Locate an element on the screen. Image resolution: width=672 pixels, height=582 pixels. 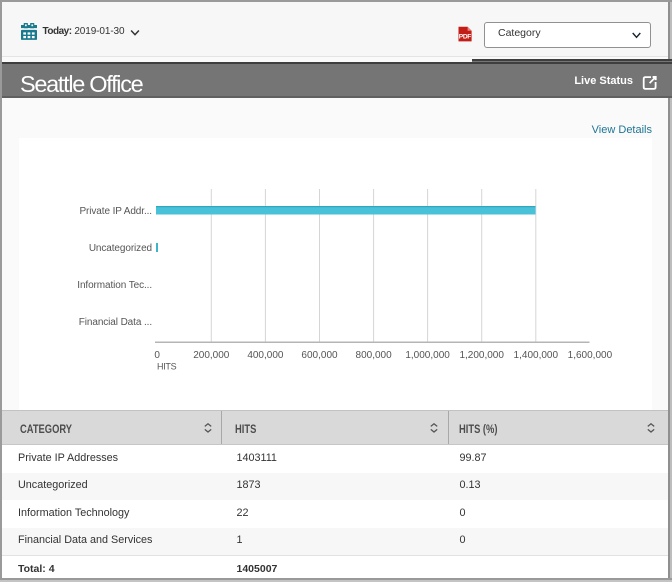
svg-text: 600,000 is located at coordinates (319, 355).